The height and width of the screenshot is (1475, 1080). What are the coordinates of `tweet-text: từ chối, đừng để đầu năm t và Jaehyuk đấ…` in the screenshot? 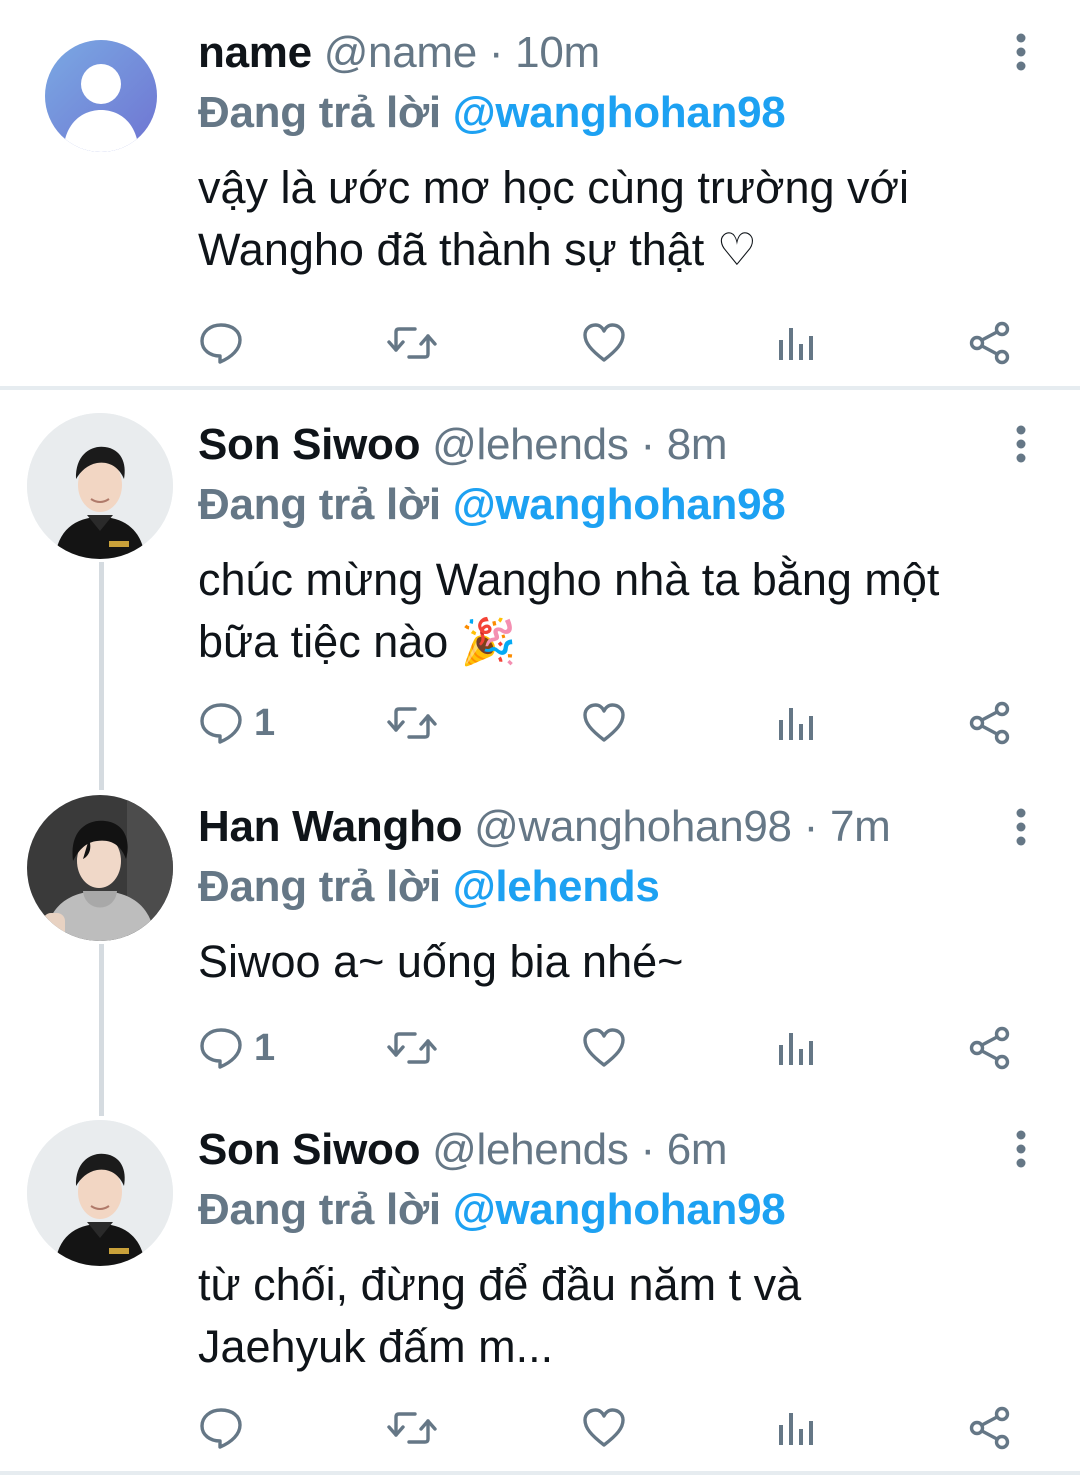 It's located at (628, 1316).